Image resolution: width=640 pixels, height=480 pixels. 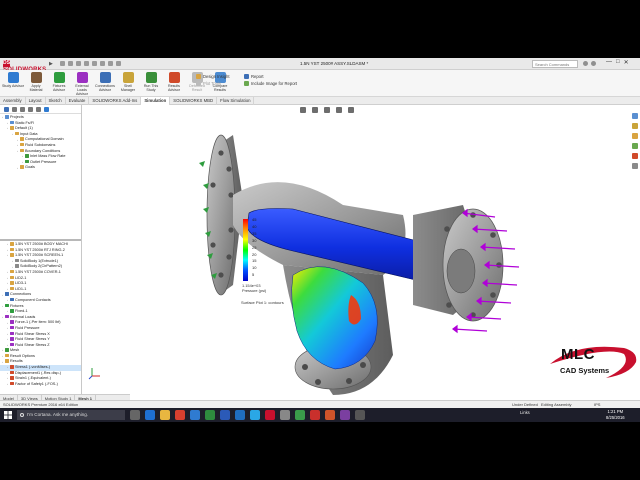 What do you see at coordinates (270, 83) in the screenshot?
I see `include-image-button: Include Image for Report` at bounding box center [270, 83].